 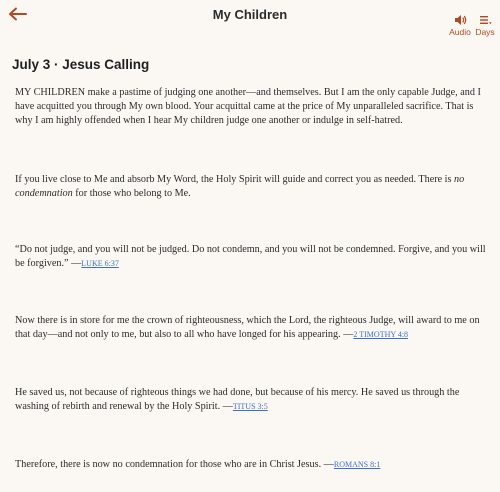 What do you see at coordinates (81, 64) in the screenshot?
I see `devotion-heading: July 3 · Jesus Calling` at bounding box center [81, 64].